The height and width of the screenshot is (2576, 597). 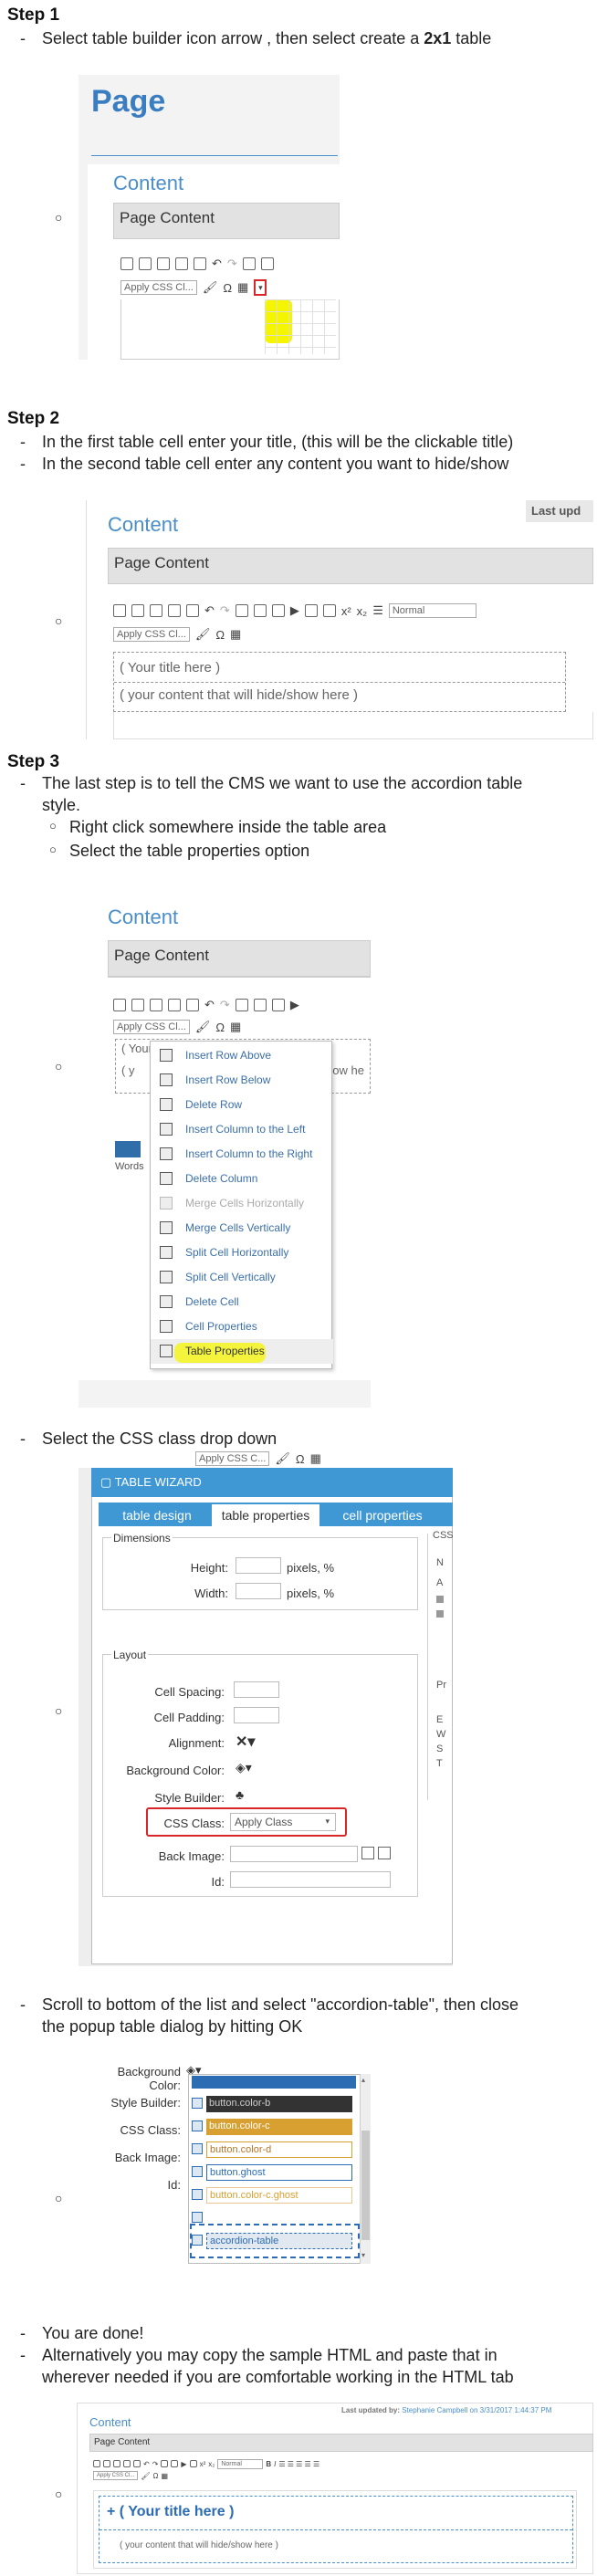 What do you see at coordinates (242, 1081) in the screenshot?
I see `context-menu-item: Insert Row Below` at bounding box center [242, 1081].